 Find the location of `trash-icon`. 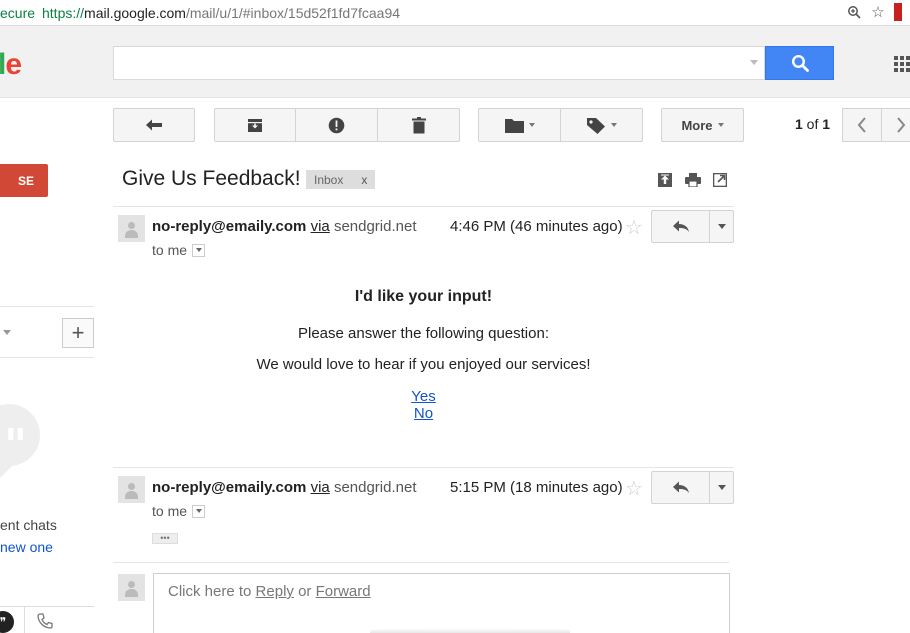

trash-icon is located at coordinates (418, 124).